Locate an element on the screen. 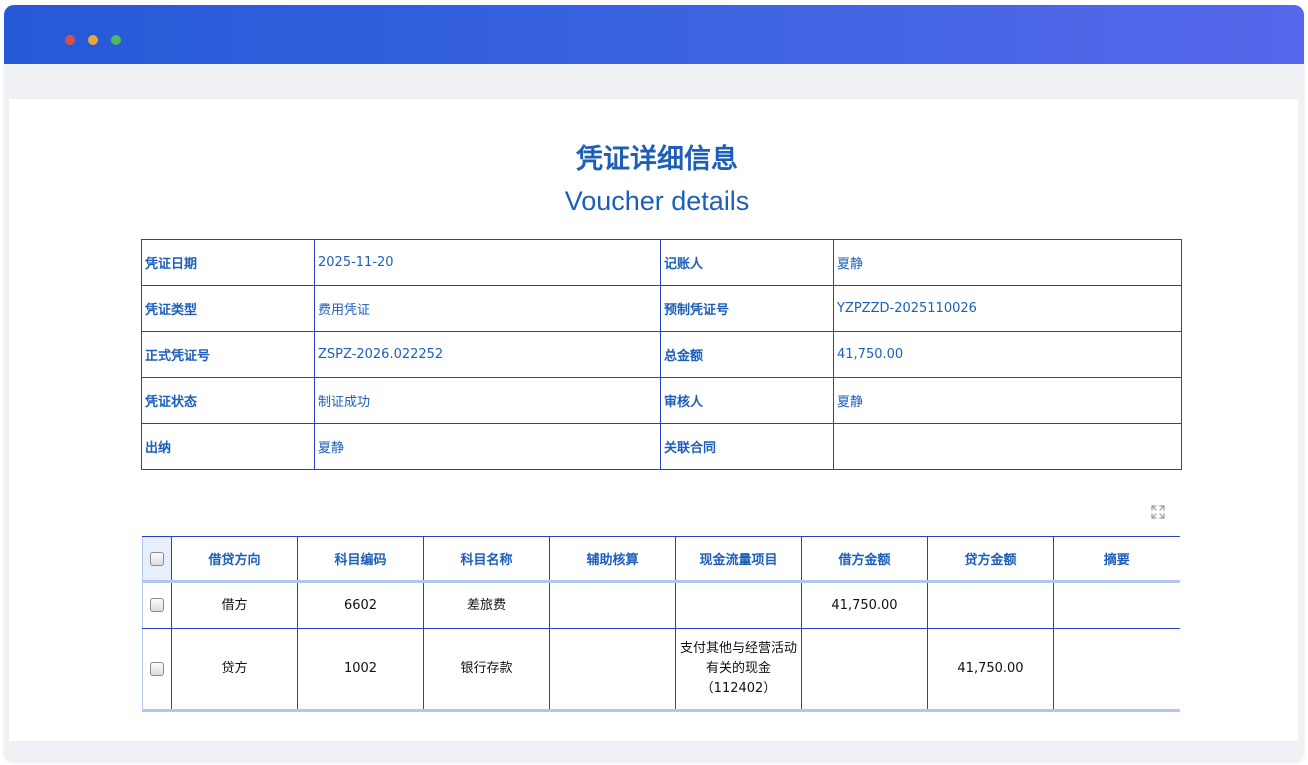 This screenshot has width=1308, height=765. col-header-code: 科目编码 is located at coordinates (360, 559).